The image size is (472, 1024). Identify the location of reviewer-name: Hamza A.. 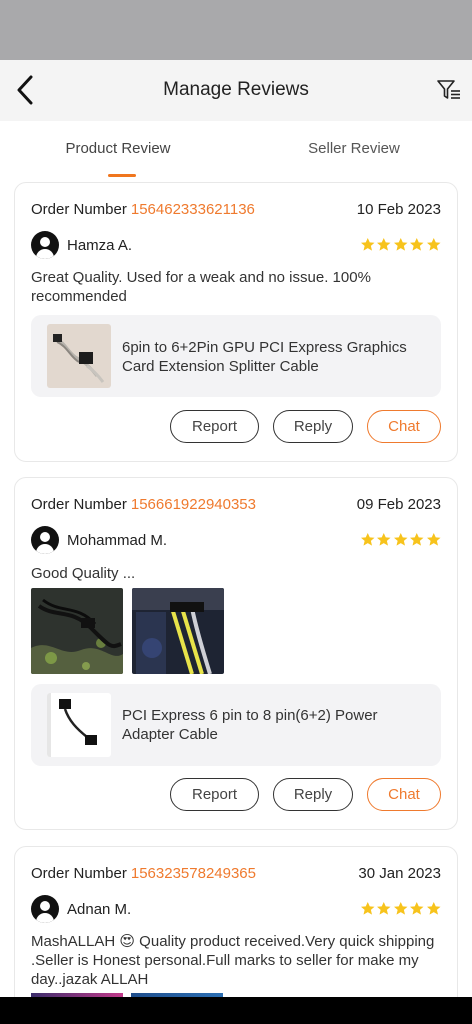
(100, 245).